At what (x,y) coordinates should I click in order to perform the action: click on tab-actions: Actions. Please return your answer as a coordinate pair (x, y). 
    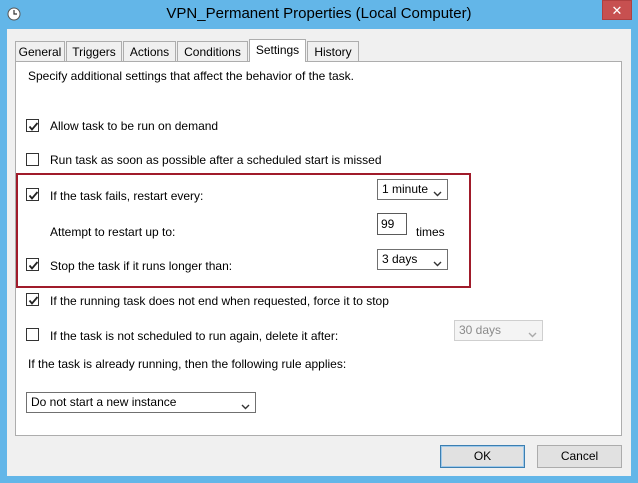
    Looking at the image, I should click on (149, 51).